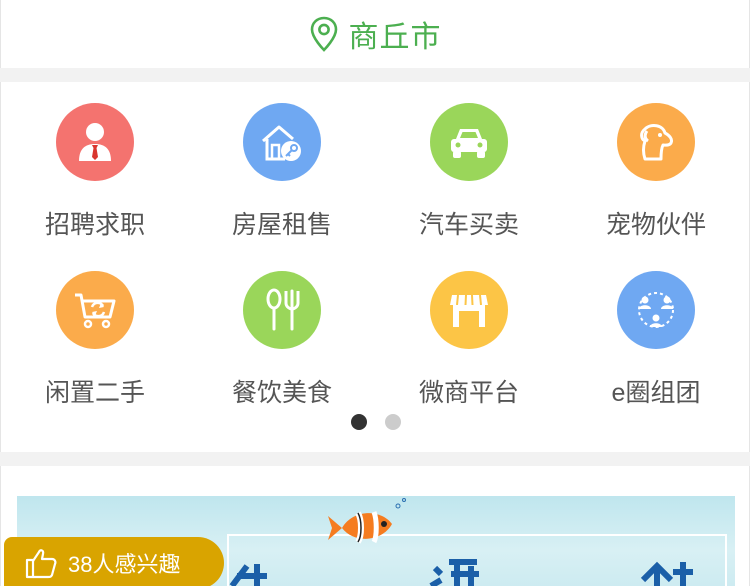  Describe the element at coordinates (41, 564) in the screenshot. I see `thumbs-up-icon` at that location.